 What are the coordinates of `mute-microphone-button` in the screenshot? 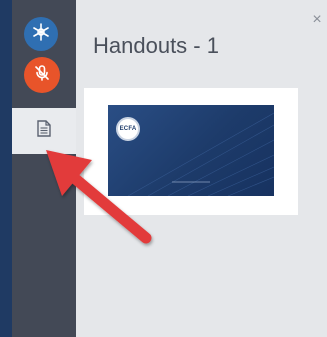 It's located at (42, 75).